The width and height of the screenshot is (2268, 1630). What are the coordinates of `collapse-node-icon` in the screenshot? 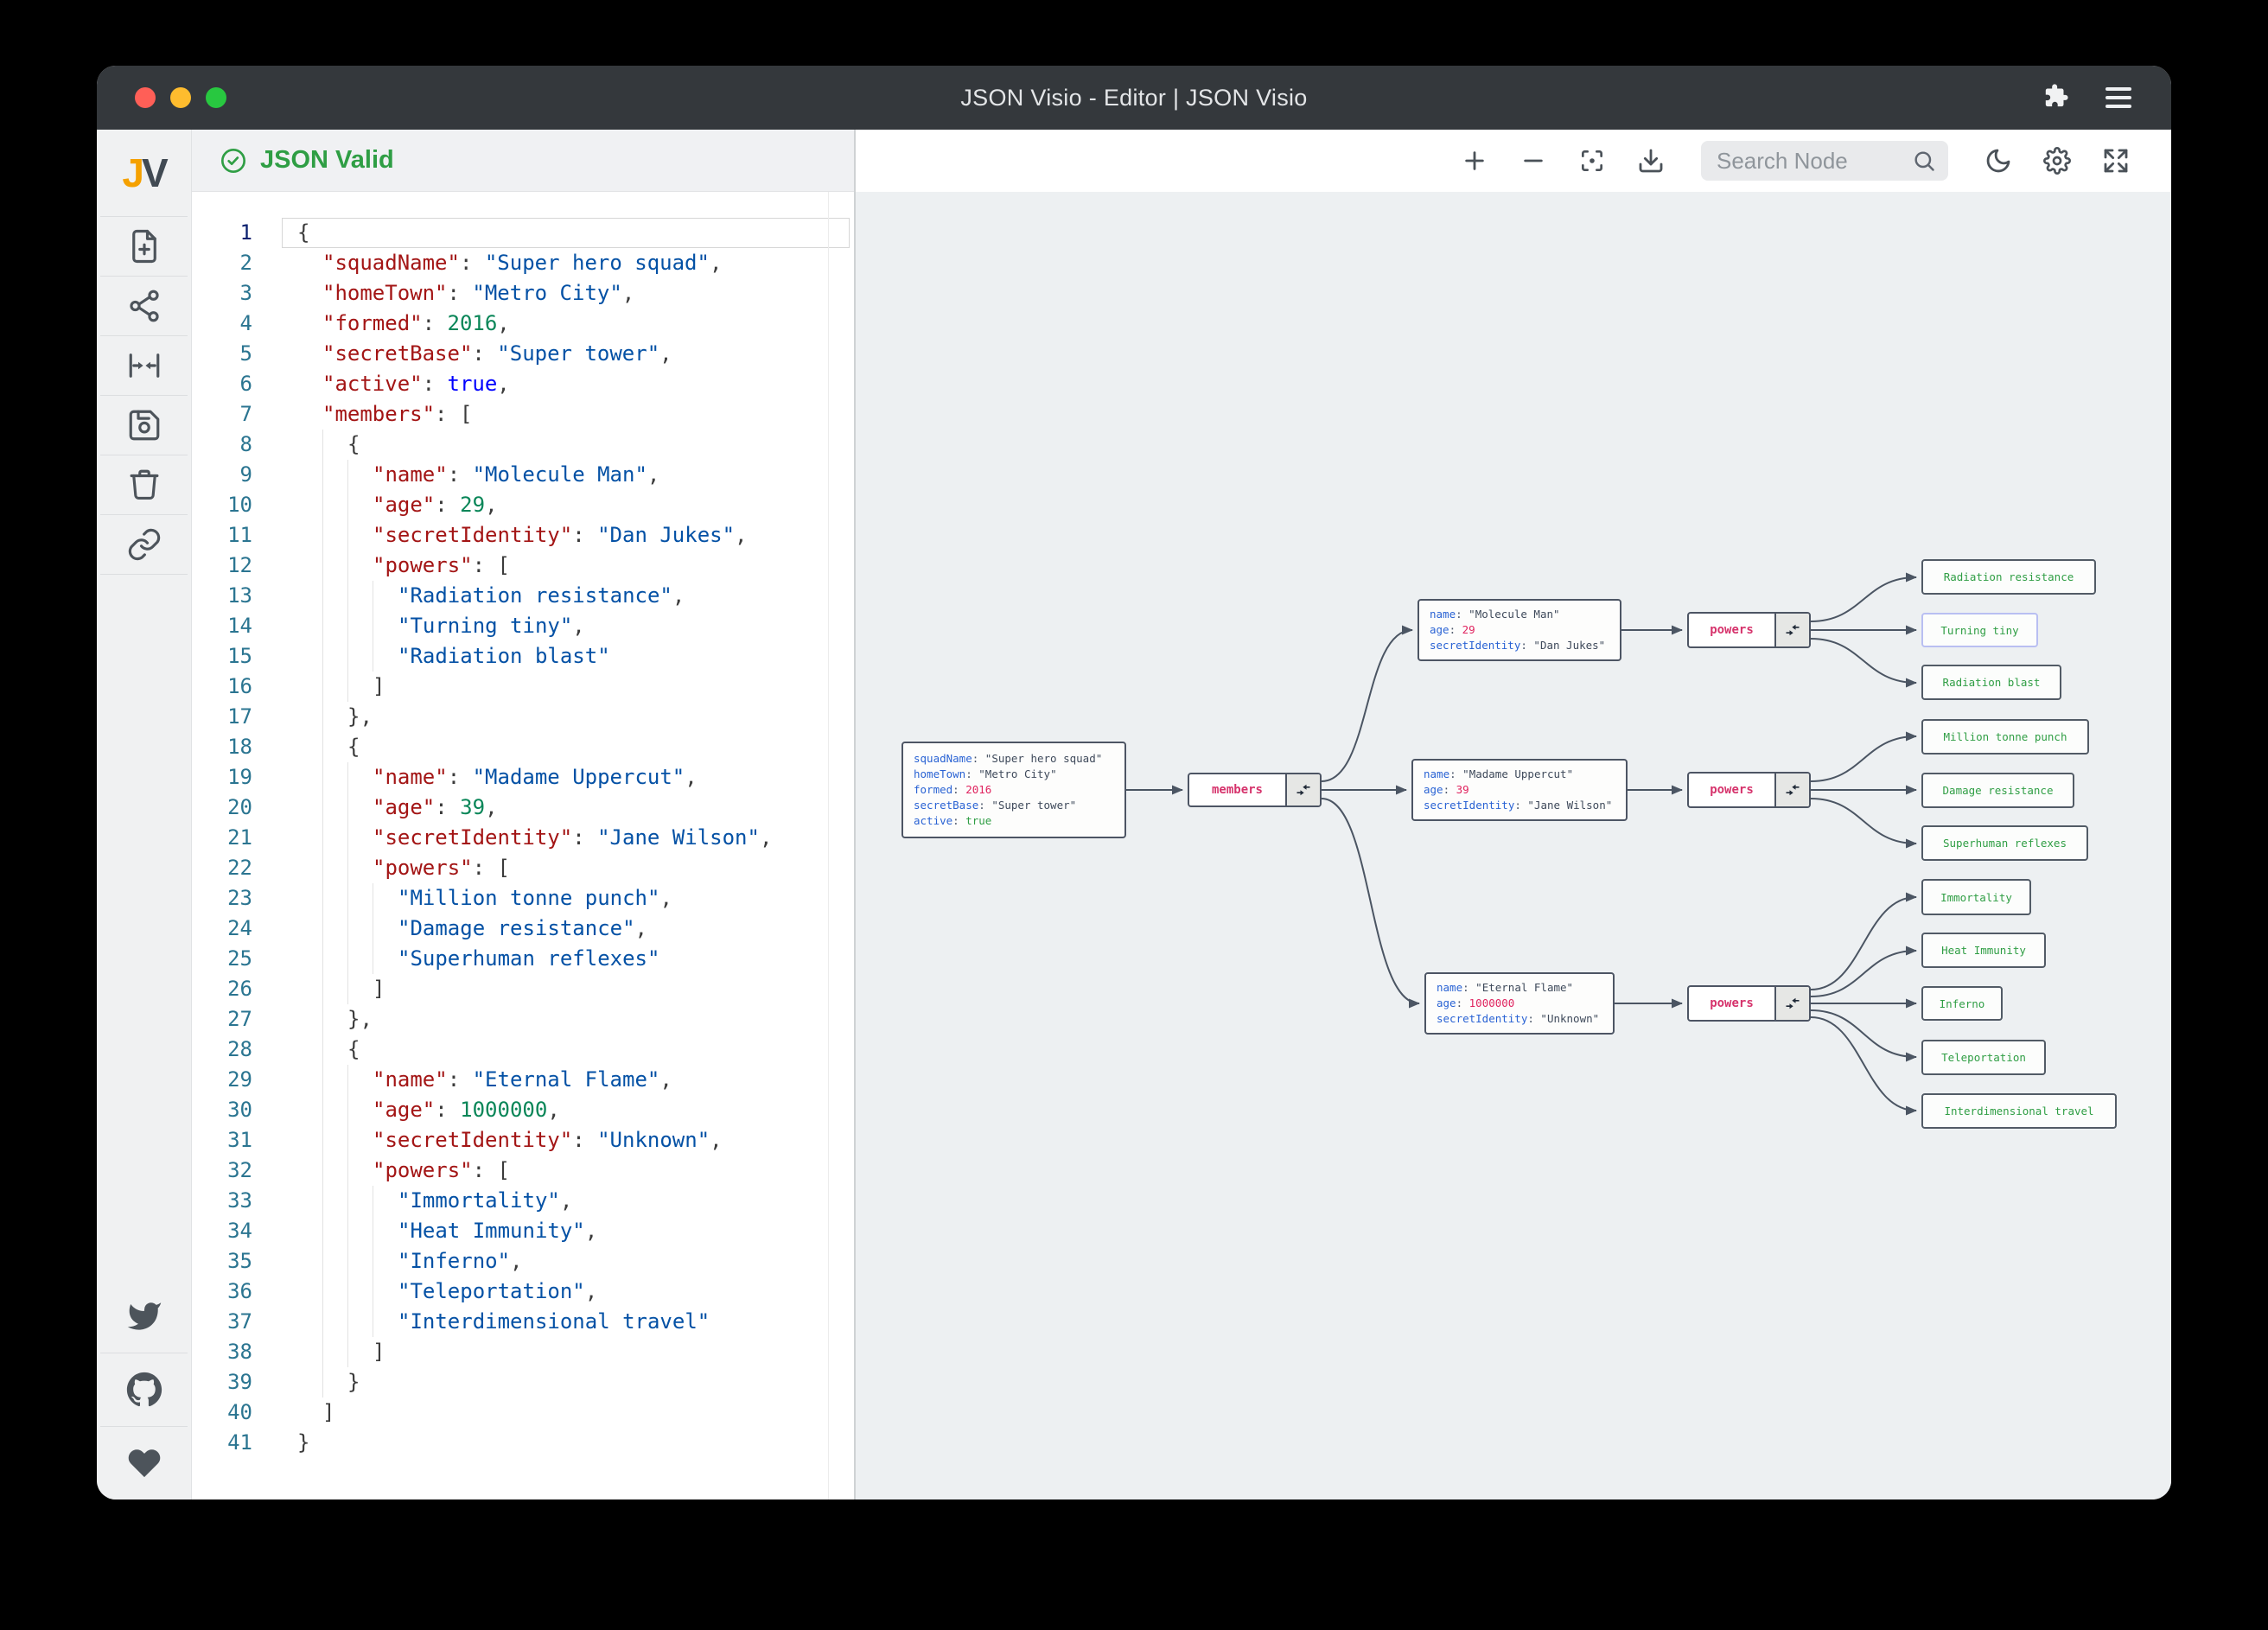 It's located at (1793, 630).